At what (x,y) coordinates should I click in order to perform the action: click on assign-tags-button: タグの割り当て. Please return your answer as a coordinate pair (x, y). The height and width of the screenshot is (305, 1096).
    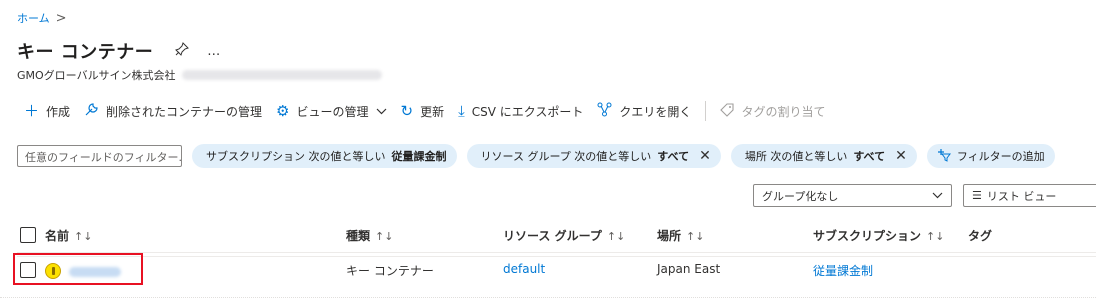
    Looking at the image, I should click on (773, 111).